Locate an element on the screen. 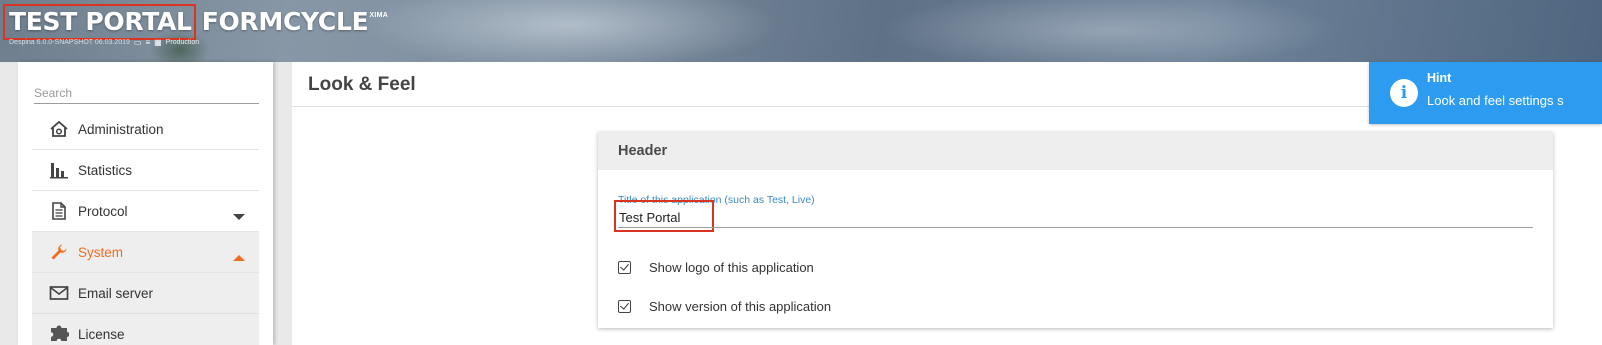 The height and width of the screenshot is (345, 1602). brand-name: FORMCYCLE is located at coordinates (285, 21).